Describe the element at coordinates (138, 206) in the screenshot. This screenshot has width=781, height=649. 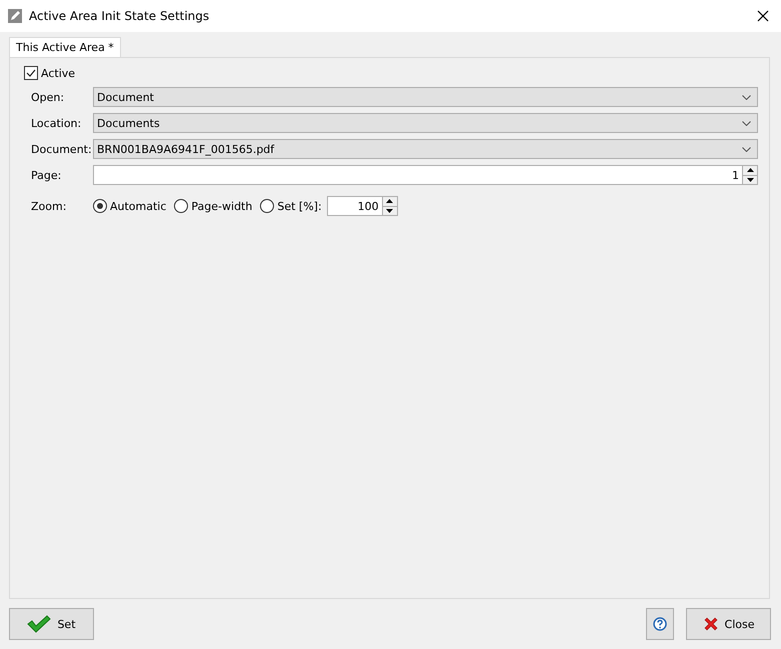
I see `radio-label: Automatic` at that location.